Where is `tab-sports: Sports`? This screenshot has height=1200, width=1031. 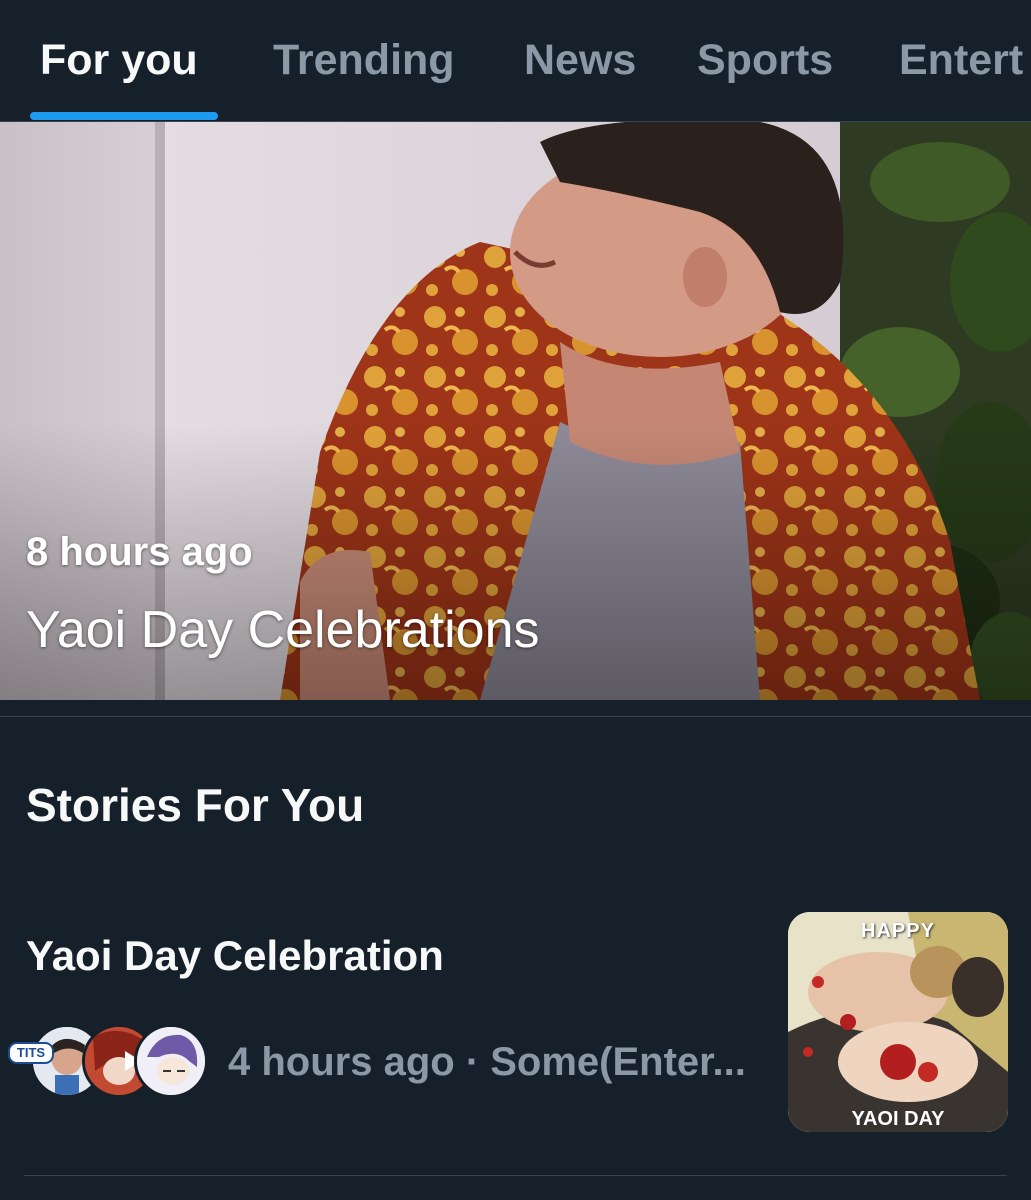
tab-sports: Sports is located at coordinates (765, 60).